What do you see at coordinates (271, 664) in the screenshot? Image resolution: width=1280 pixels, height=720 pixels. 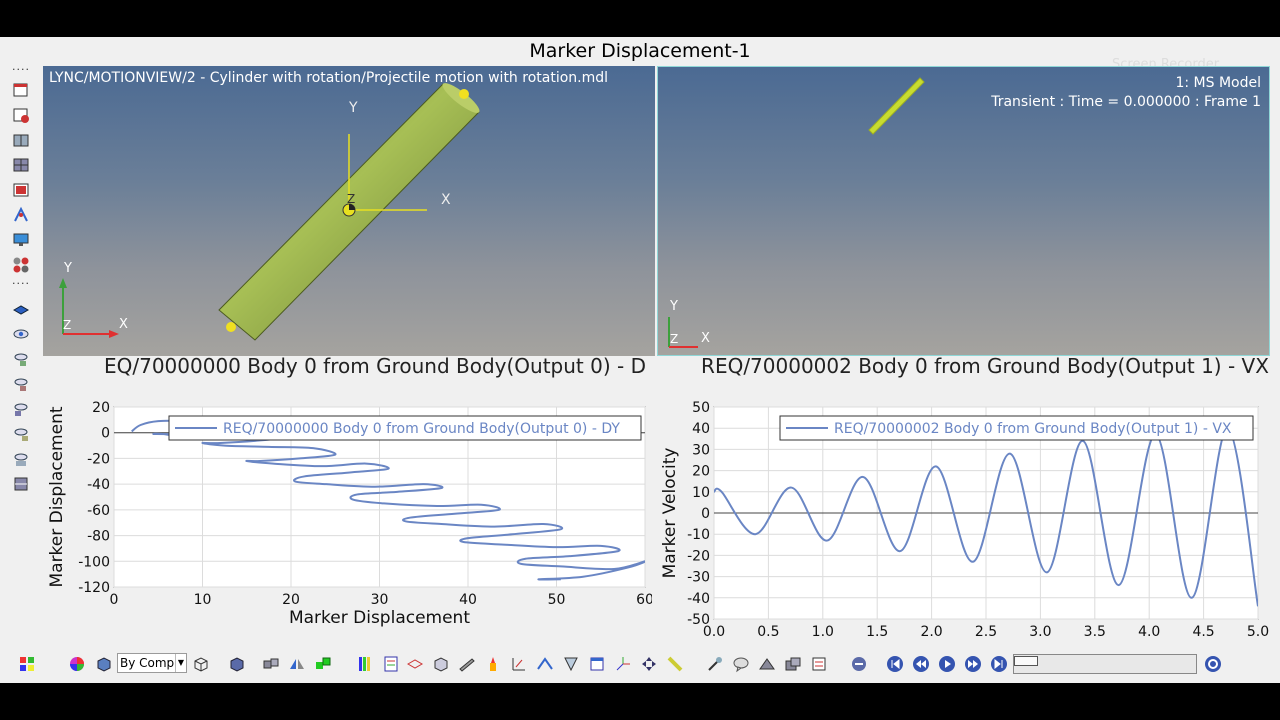 I see `cube-group-icon` at bounding box center [271, 664].